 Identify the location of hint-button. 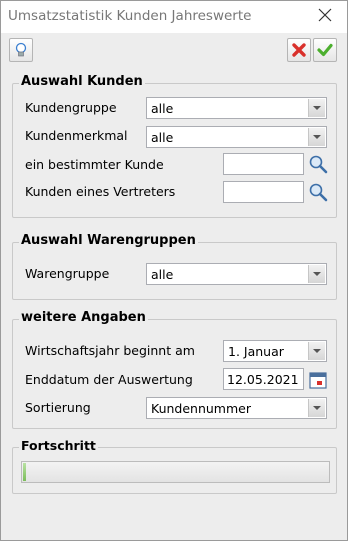
(21, 50).